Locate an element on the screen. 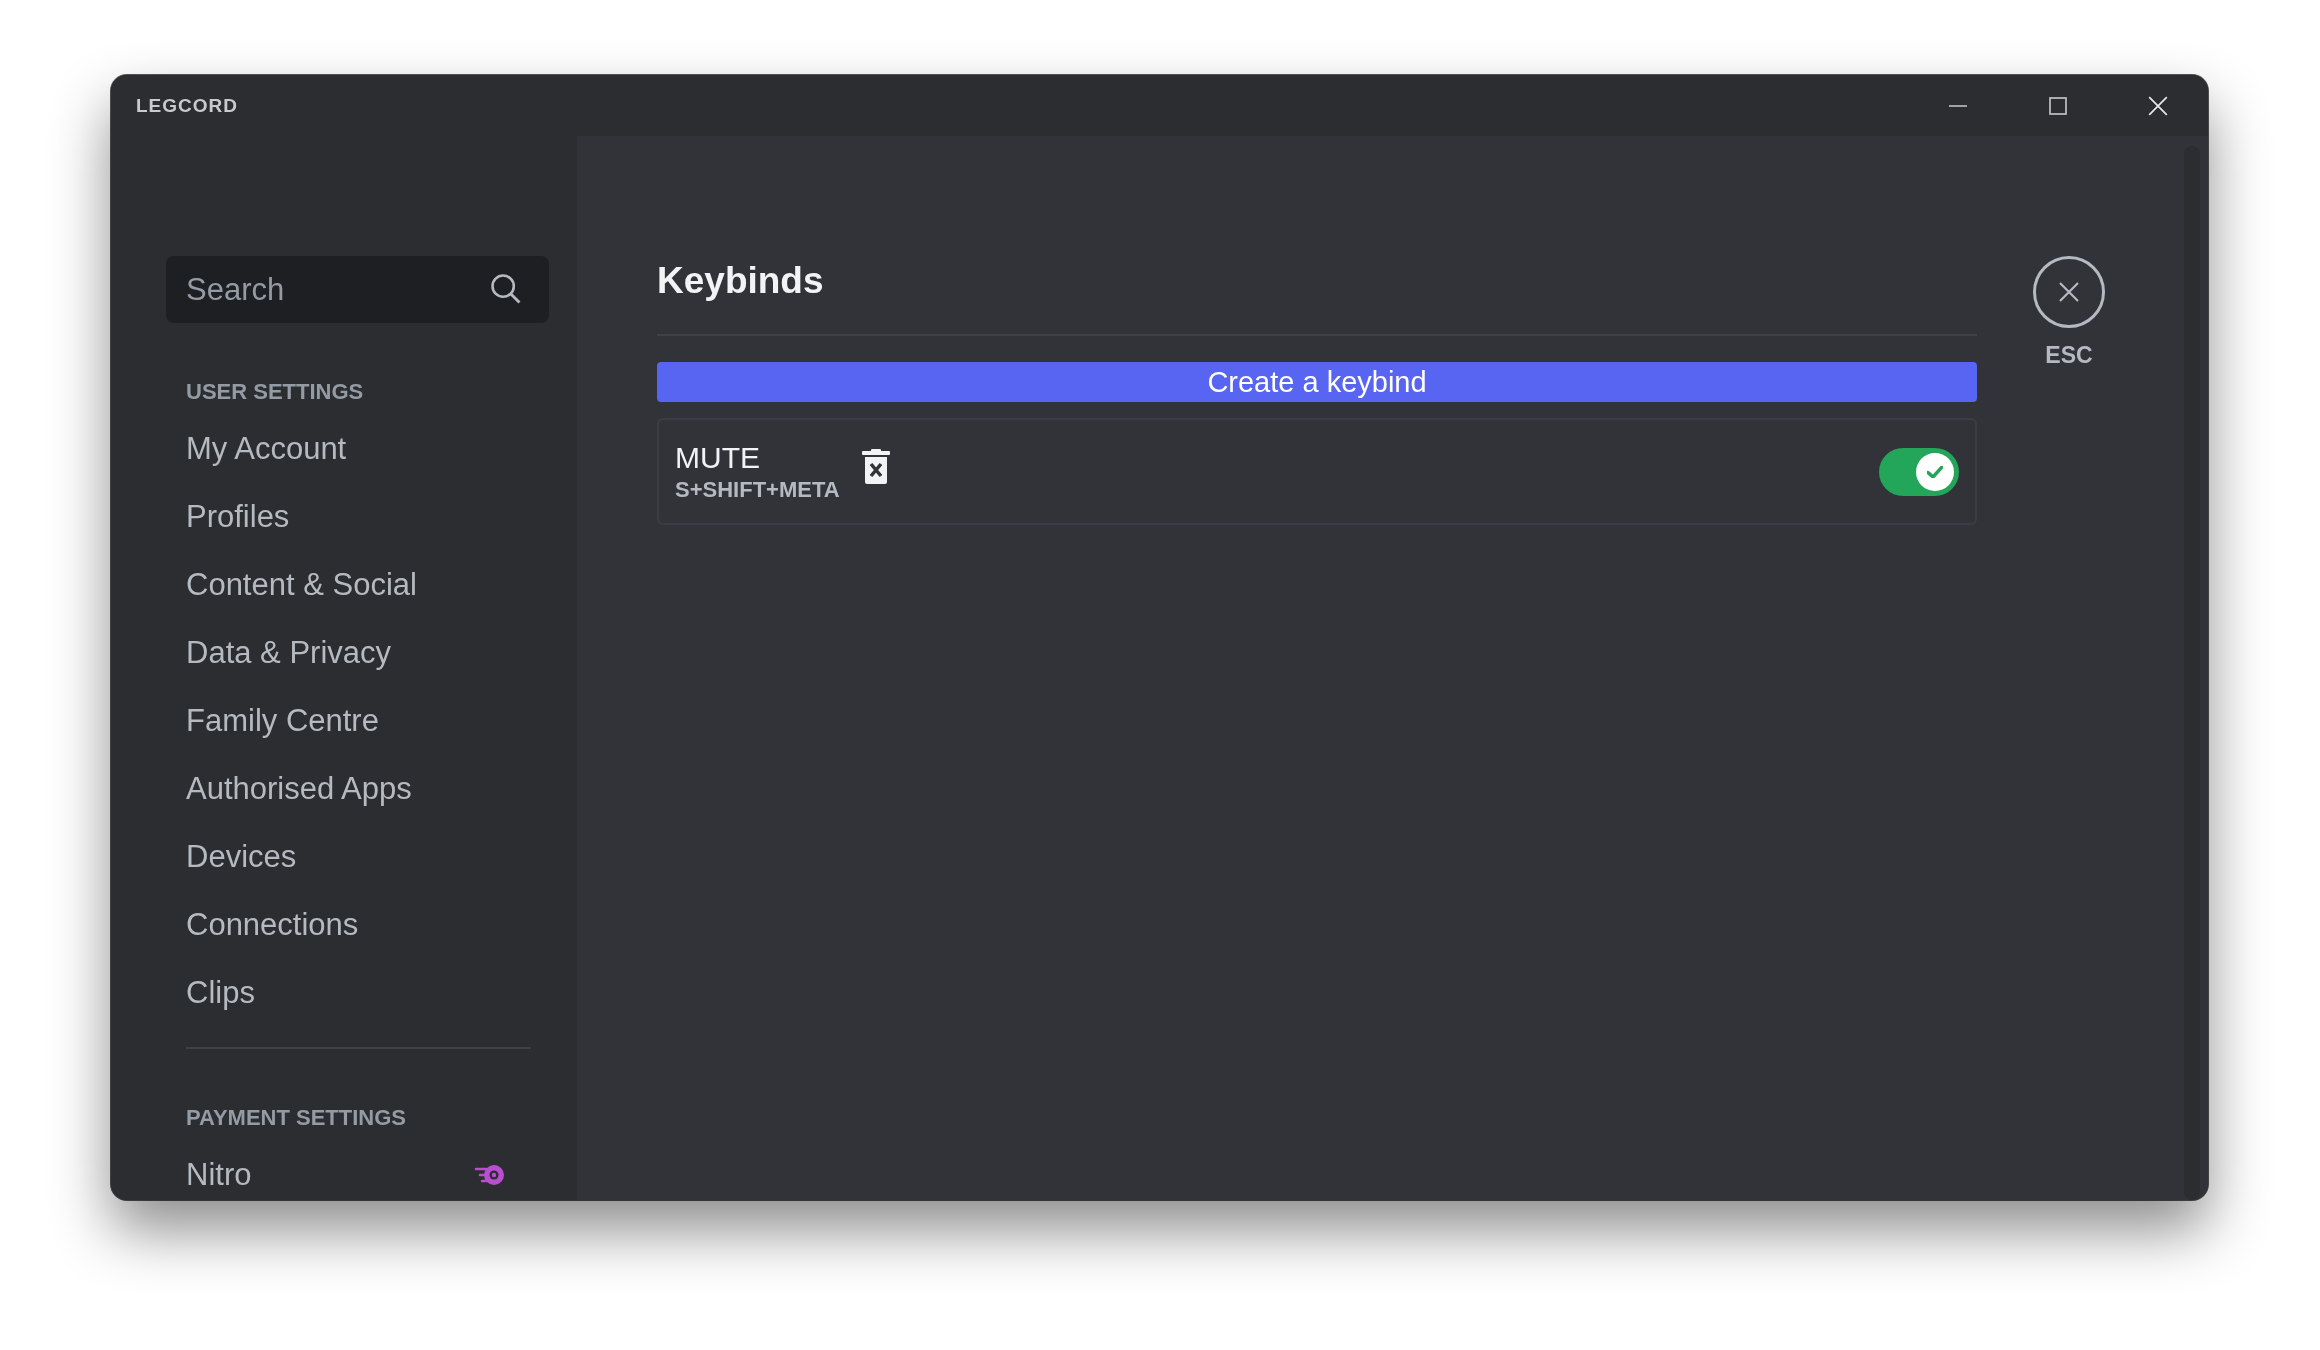 This screenshot has width=2320, height=1350. nitro-icon is located at coordinates (490, 1175).